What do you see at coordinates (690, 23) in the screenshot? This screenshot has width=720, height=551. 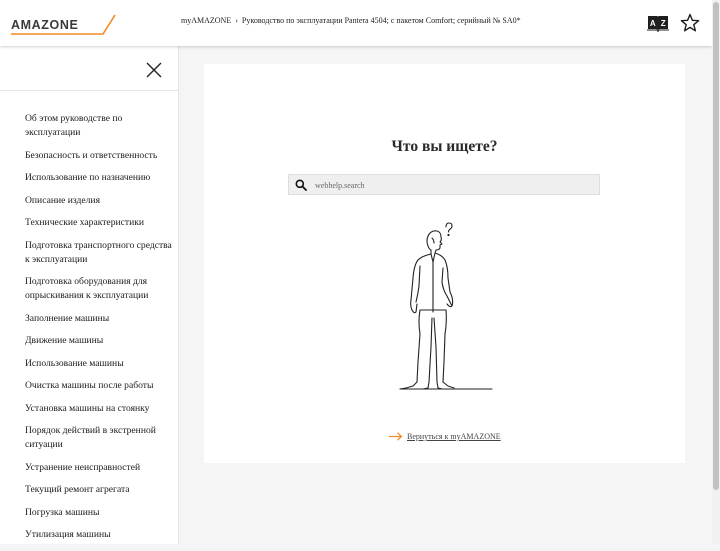 I see `star-icon` at bounding box center [690, 23].